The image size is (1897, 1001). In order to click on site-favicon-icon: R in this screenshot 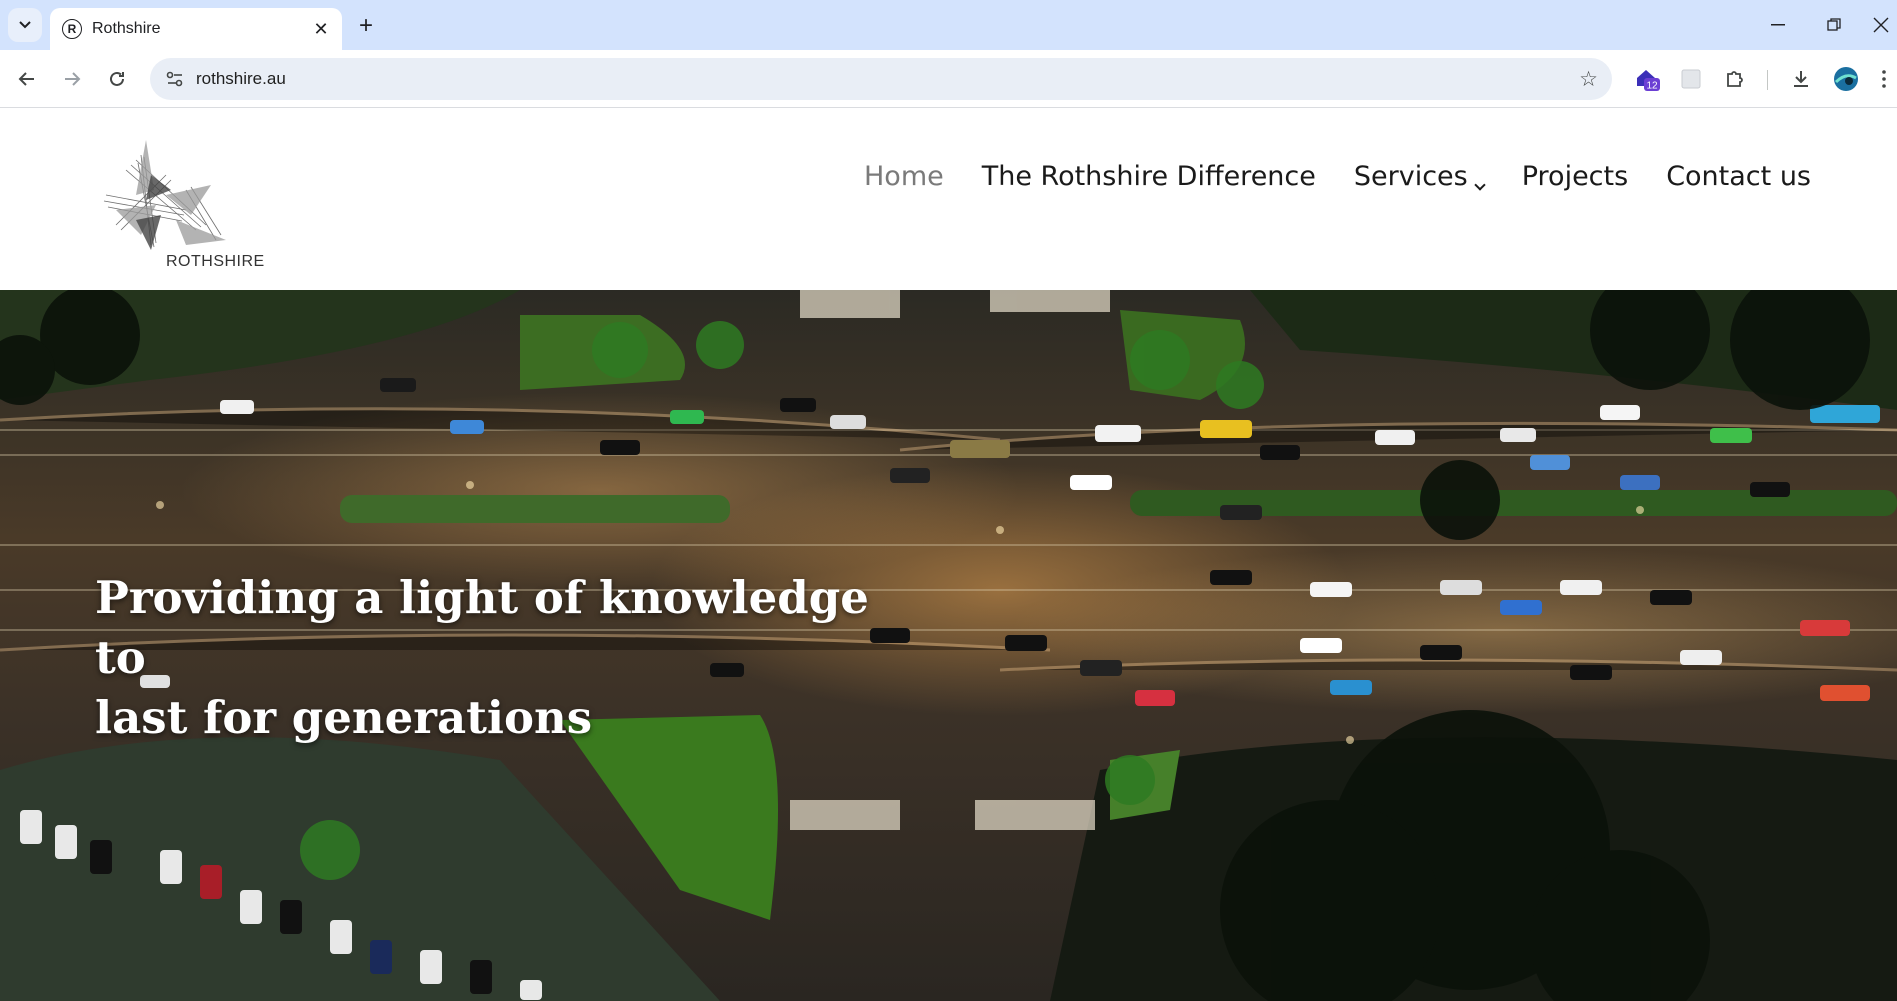, I will do `click(72, 29)`.